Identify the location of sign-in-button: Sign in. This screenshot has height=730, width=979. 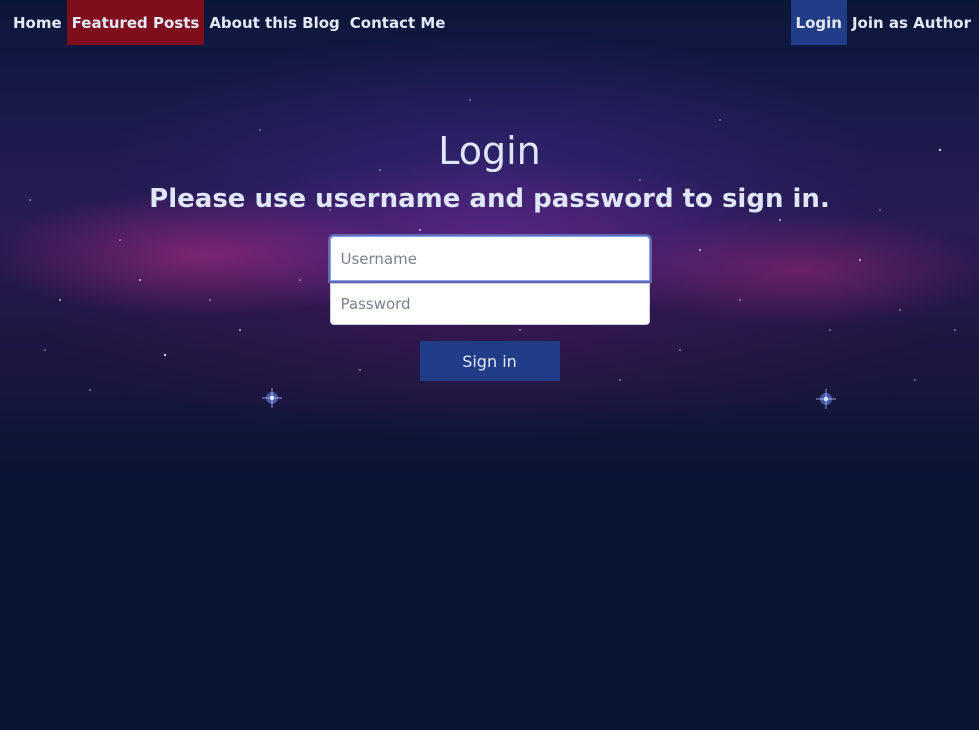
(489, 361).